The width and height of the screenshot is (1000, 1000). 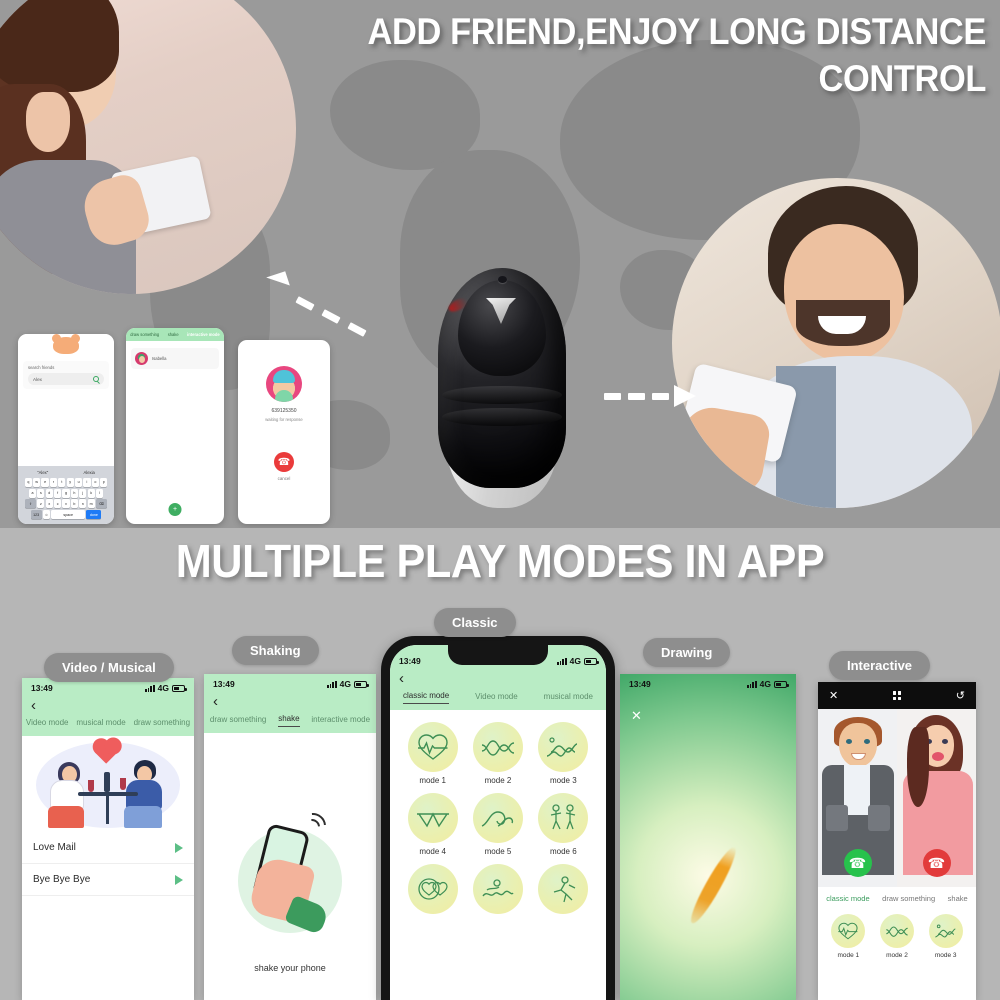 I want to click on key-emoji: ☺, so click(x=46, y=515).